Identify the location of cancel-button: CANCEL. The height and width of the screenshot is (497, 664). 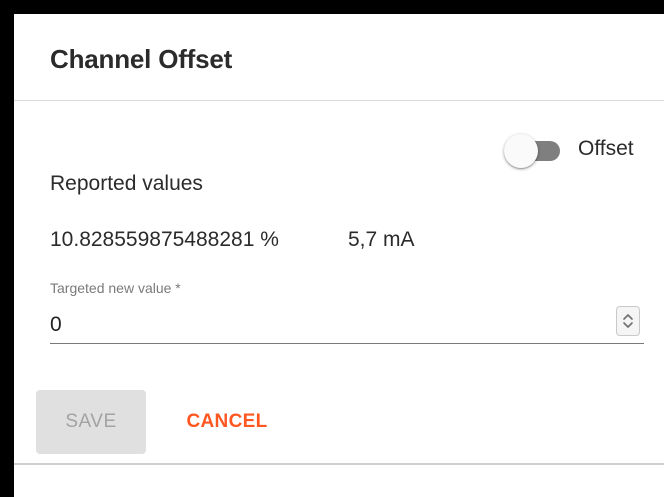
(227, 422).